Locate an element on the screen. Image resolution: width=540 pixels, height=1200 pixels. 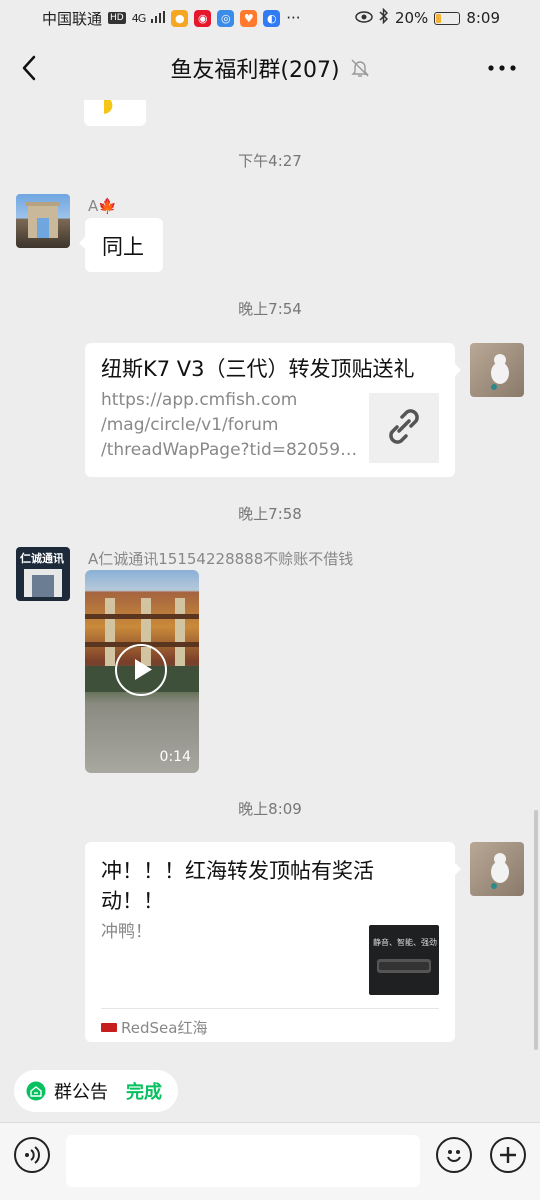
input-bar is located at coordinates (270, 1161).